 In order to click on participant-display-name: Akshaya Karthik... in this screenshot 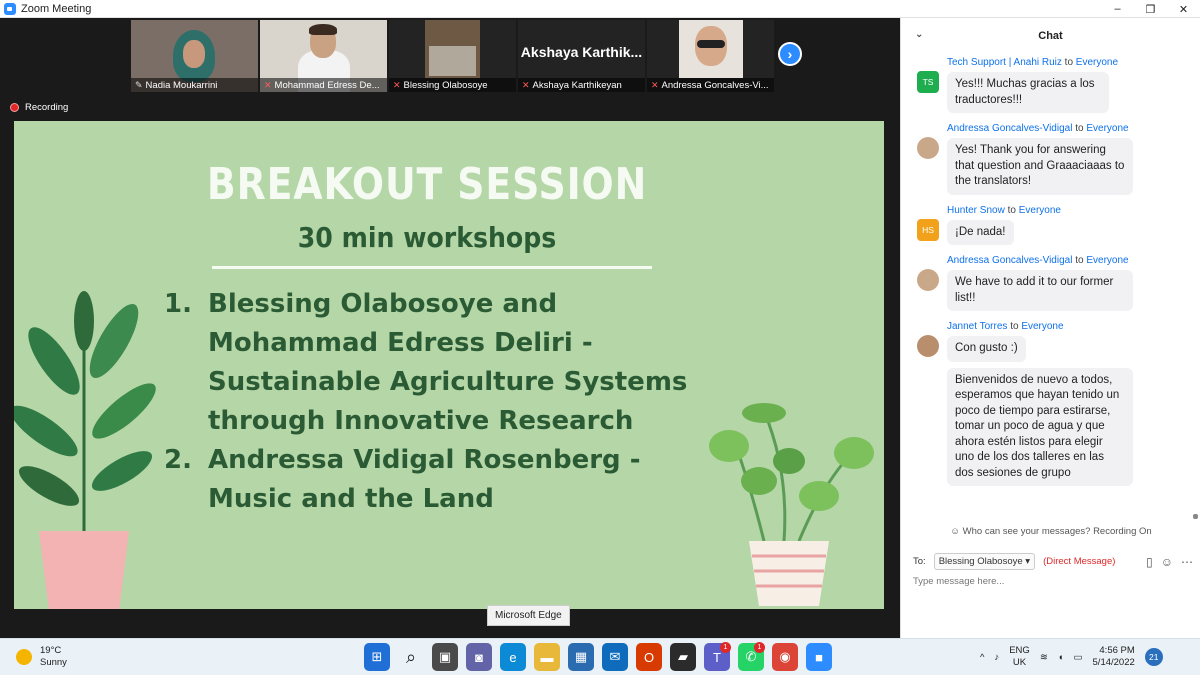, I will do `click(581, 52)`.